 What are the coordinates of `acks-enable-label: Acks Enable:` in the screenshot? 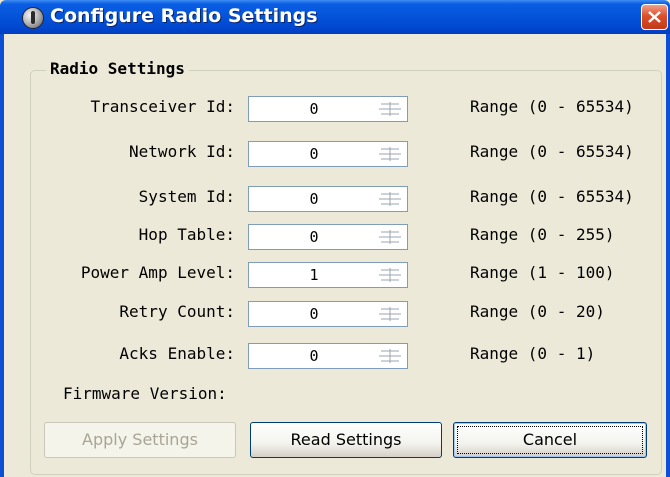 It's located at (177, 353).